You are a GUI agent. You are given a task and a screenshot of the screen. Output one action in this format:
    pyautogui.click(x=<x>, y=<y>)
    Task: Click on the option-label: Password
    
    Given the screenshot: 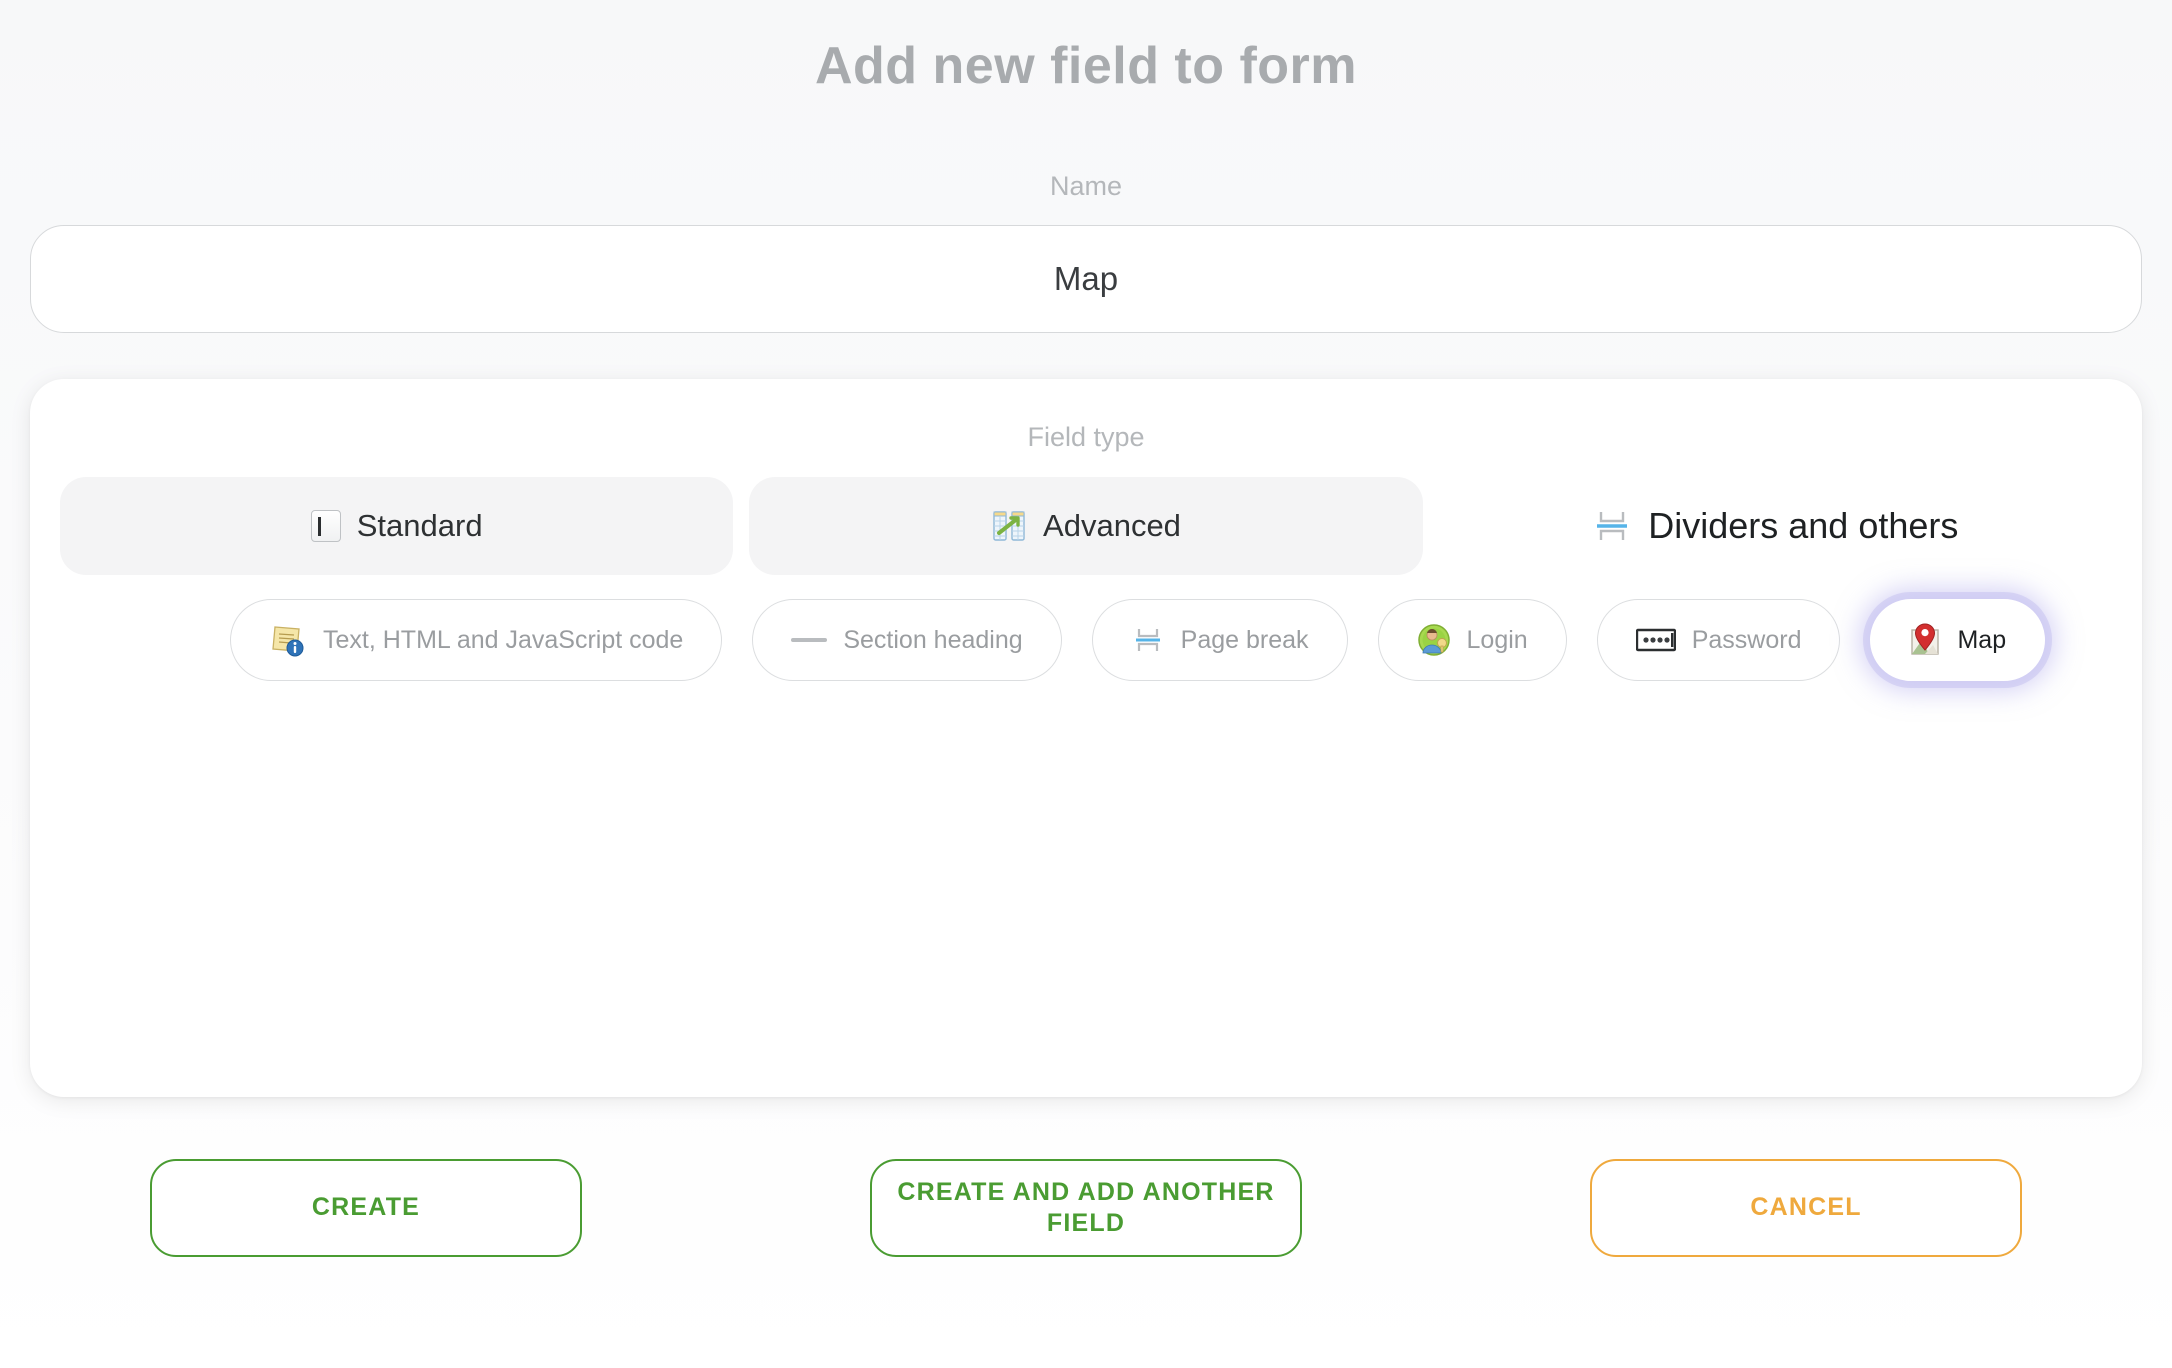 What is the action you would take?
    pyautogui.click(x=1746, y=639)
    